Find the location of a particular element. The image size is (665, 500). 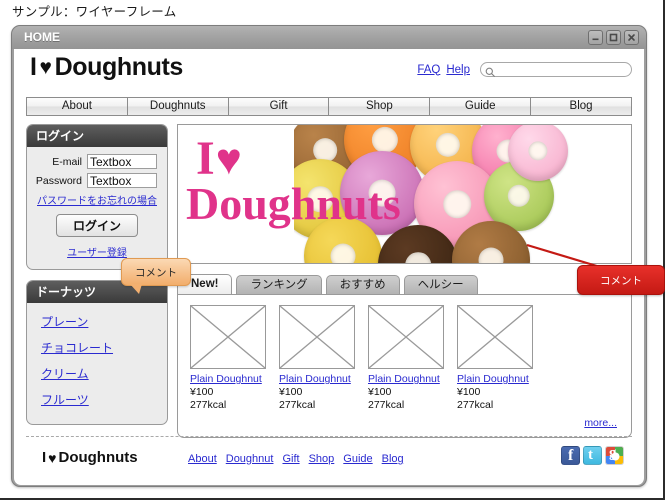

footer-link-doughnut: Doughnut is located at coordinates (250, 459).